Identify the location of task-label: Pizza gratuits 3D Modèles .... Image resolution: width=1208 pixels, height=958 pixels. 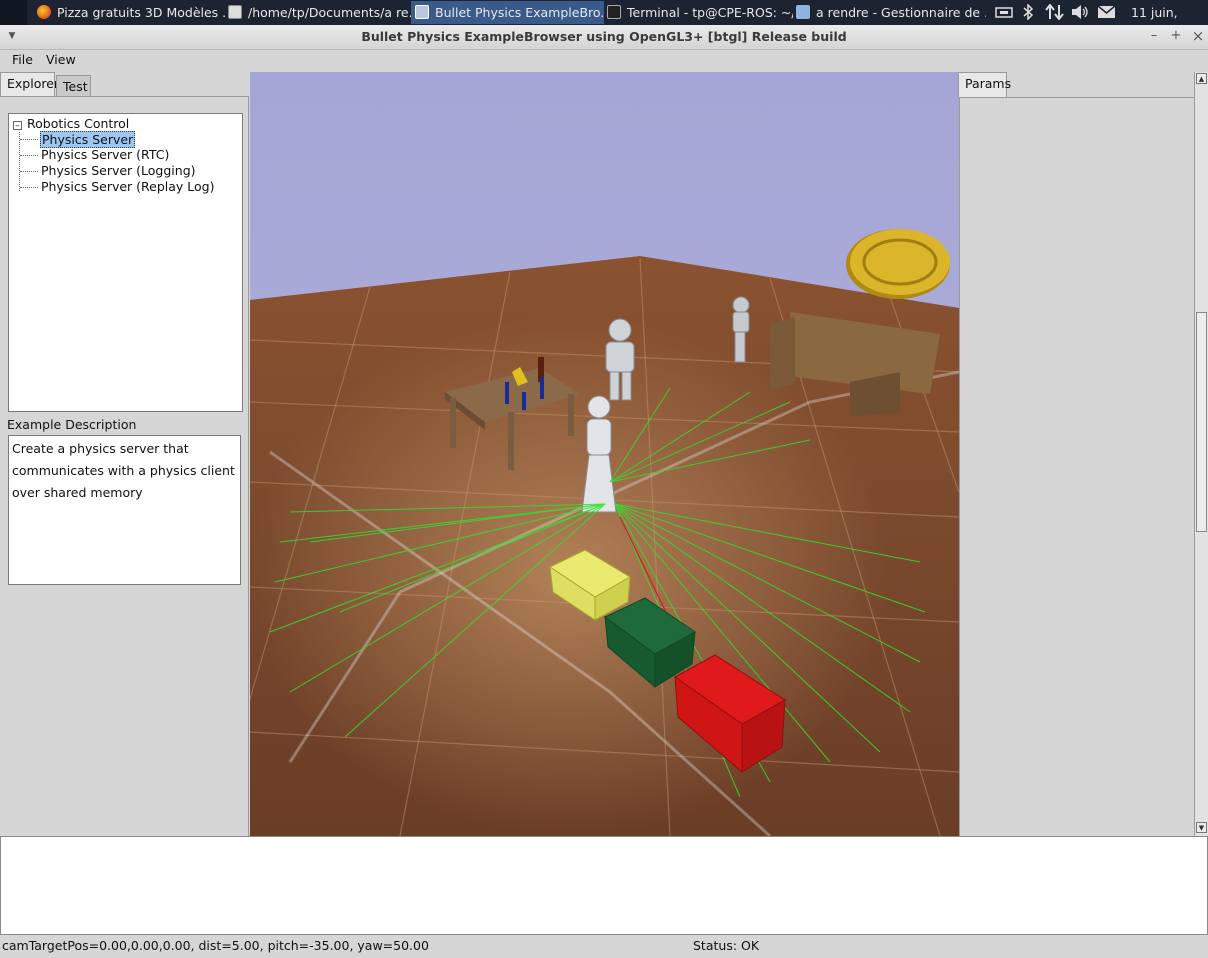
(141, 12).